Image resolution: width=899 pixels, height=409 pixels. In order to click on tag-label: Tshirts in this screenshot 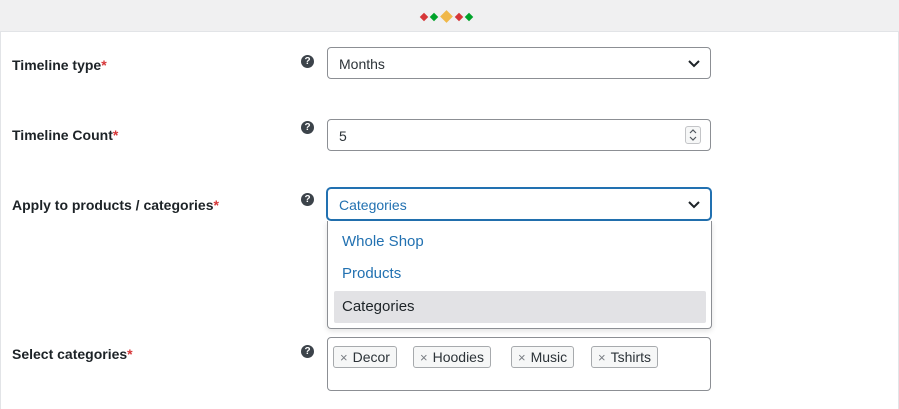, I will do `click(631, 357)`.